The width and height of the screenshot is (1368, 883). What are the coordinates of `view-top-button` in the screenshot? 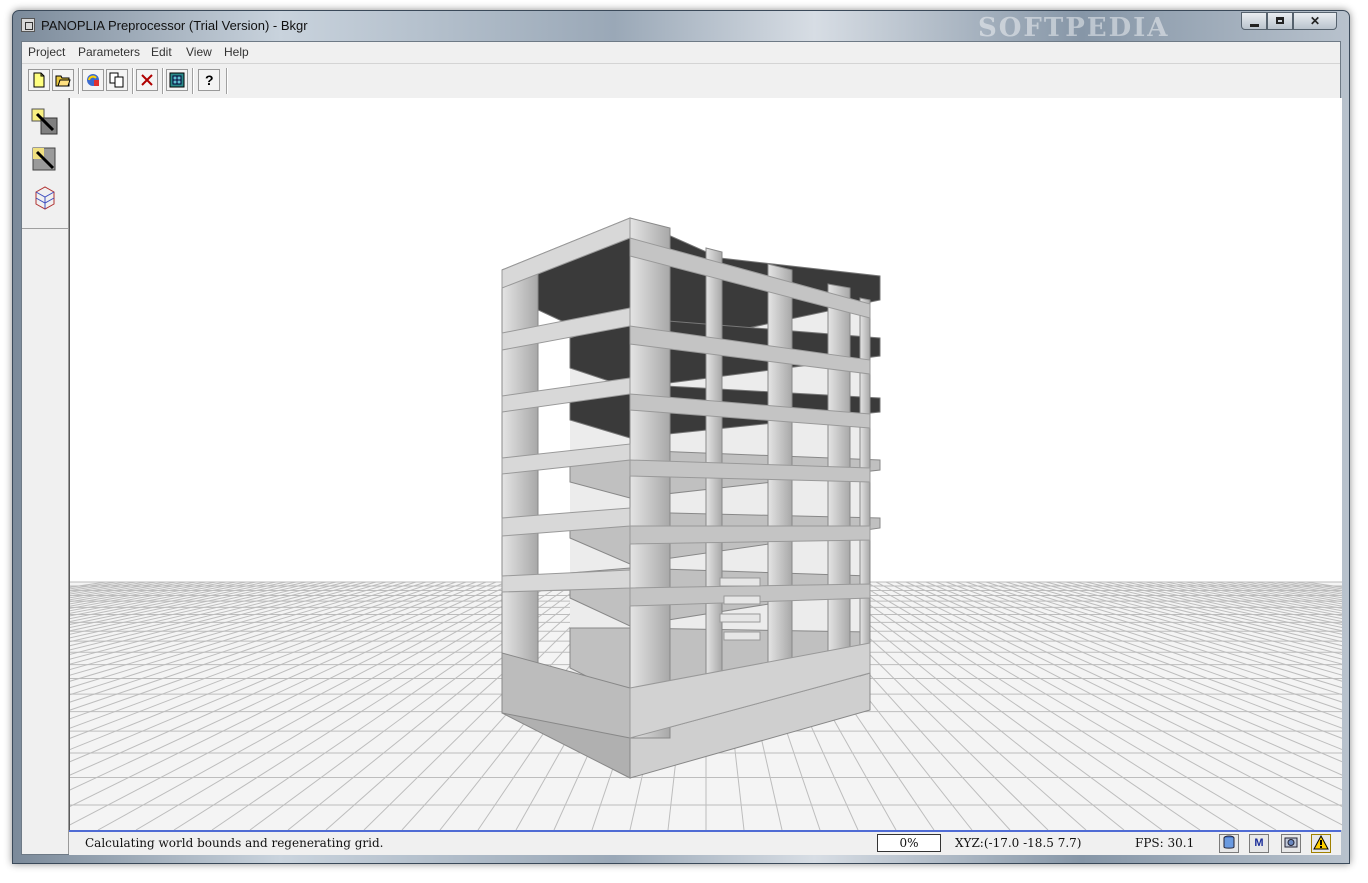 It's located at (45, 122).